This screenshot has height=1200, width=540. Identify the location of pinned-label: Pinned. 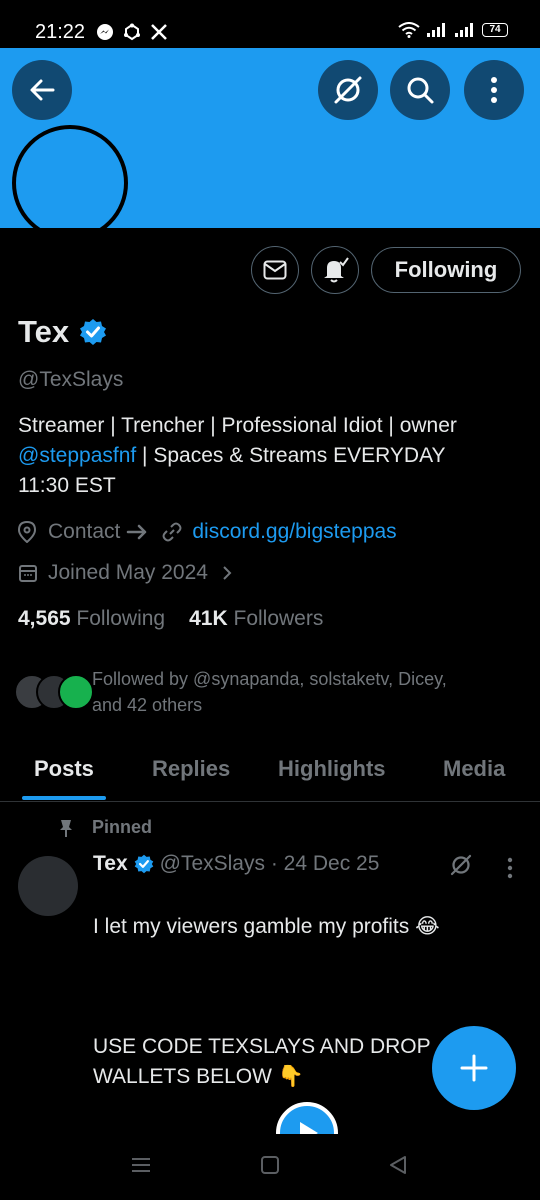
(122, 827).